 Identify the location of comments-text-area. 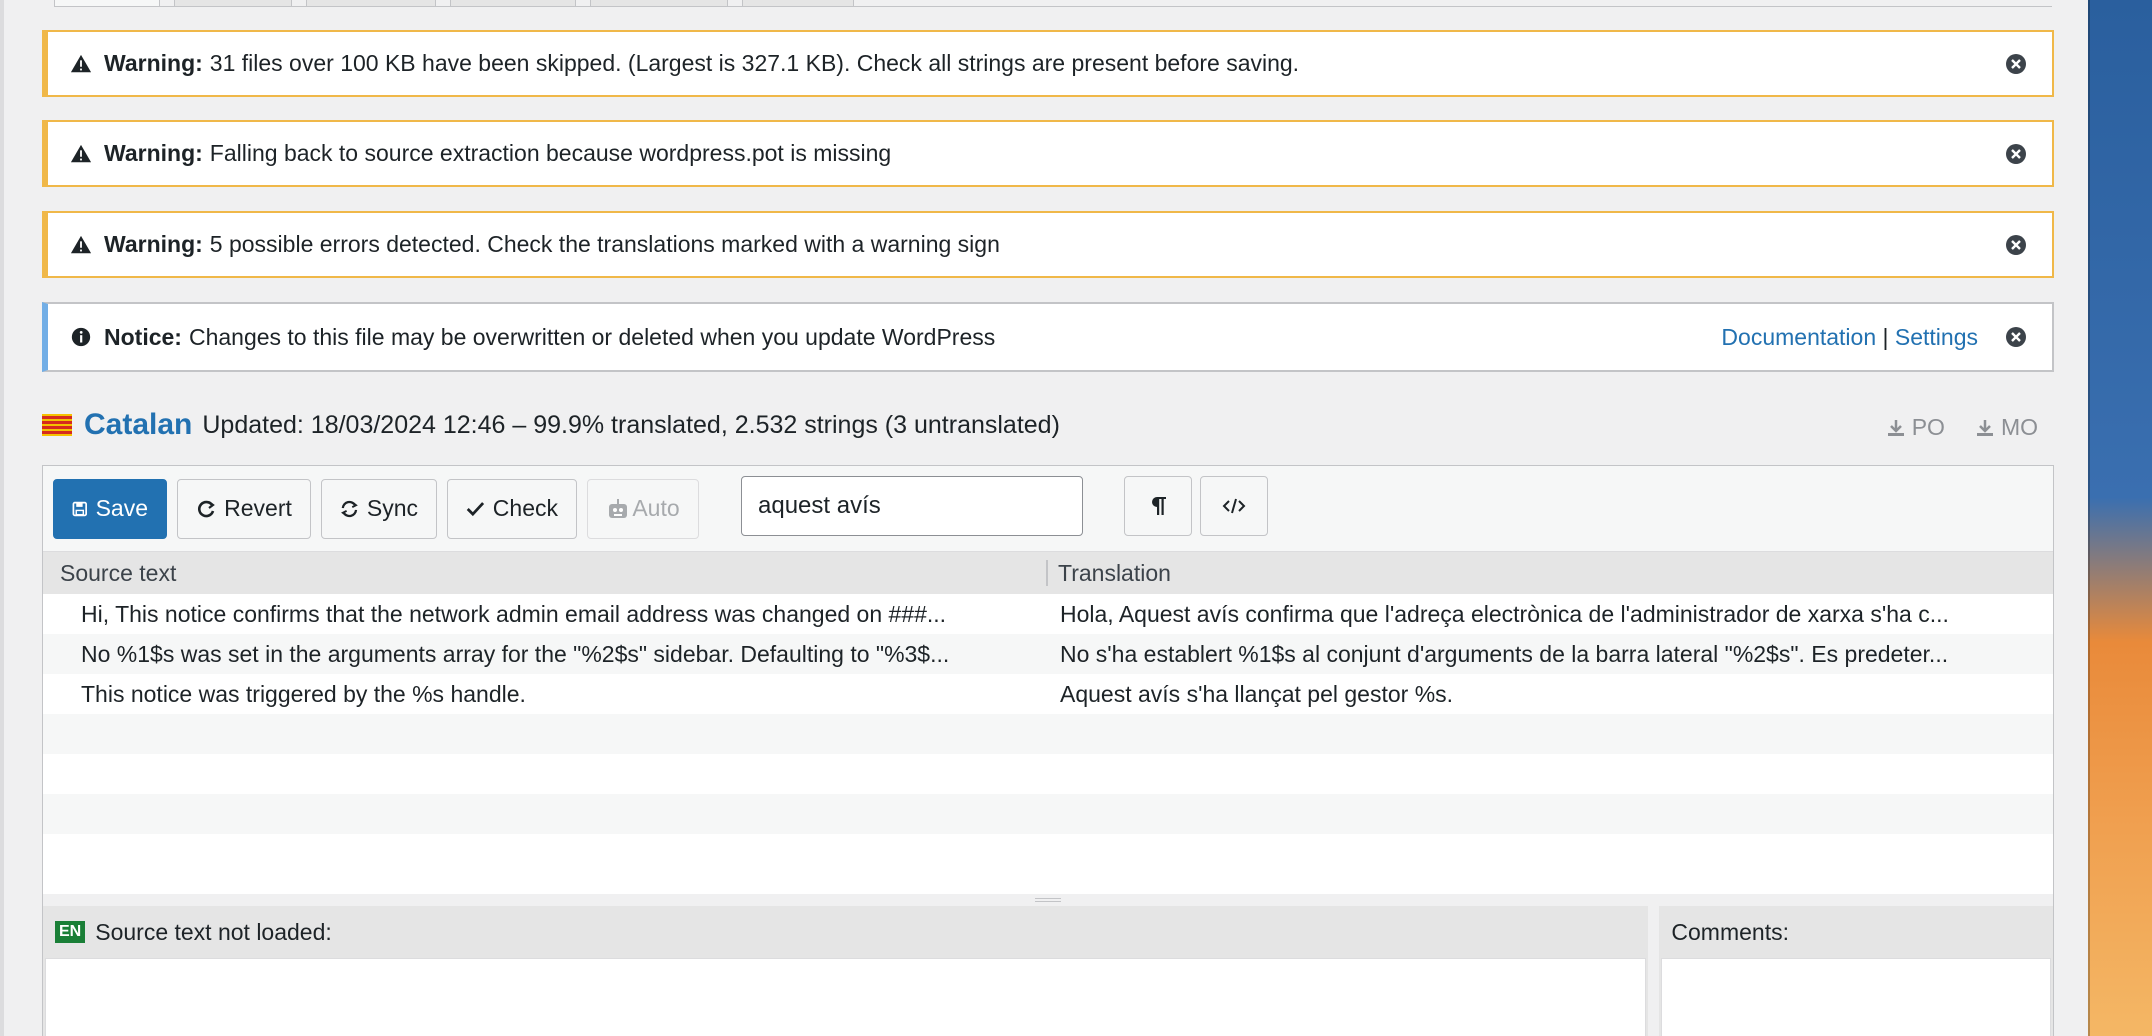
(1856, 997).